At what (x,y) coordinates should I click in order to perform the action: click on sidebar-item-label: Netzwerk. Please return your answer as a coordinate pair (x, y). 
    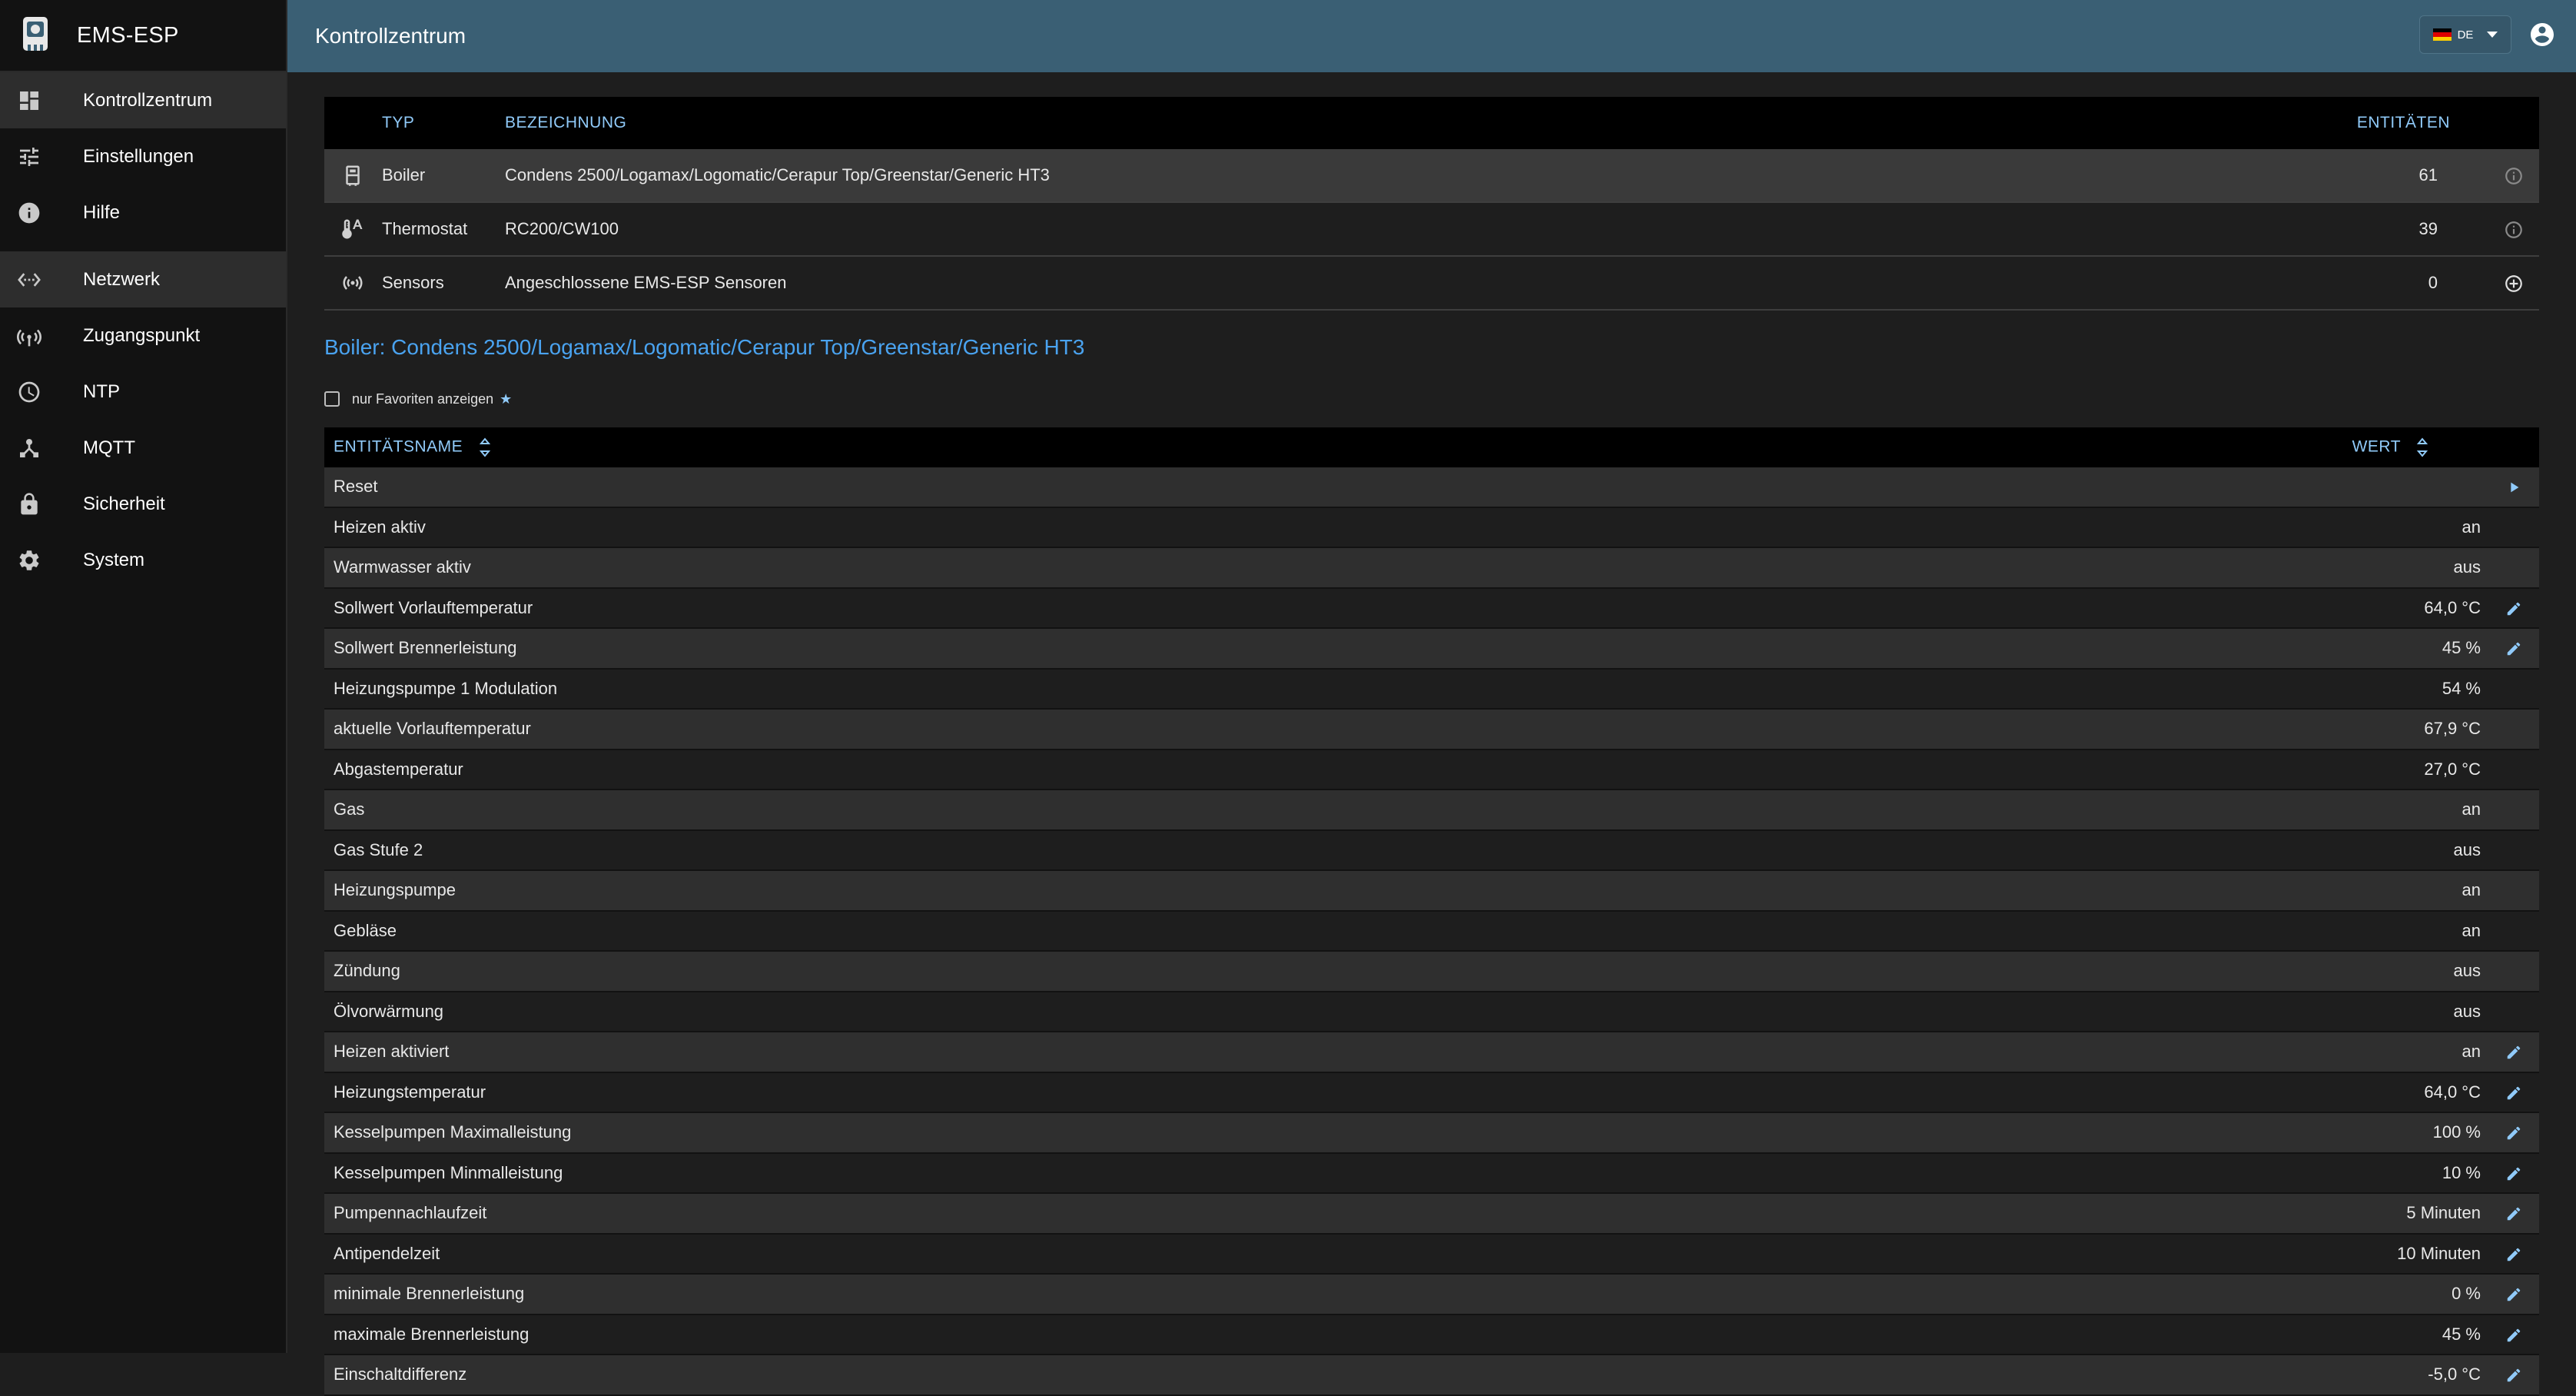
    Looking at the image, I should click on (122, 279).